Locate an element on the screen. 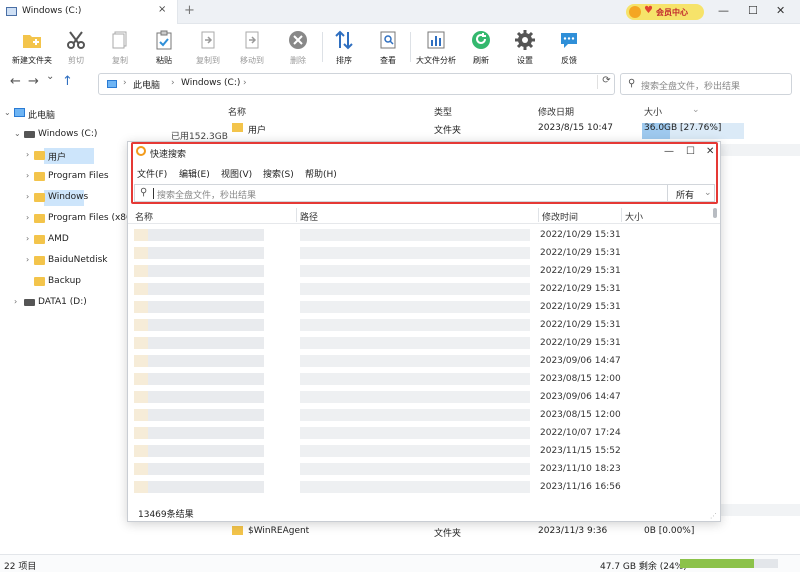 This screenshot has width=800, height=572. large-file-analysis-button: 大文件分析 is located at coordinates (436, 48).